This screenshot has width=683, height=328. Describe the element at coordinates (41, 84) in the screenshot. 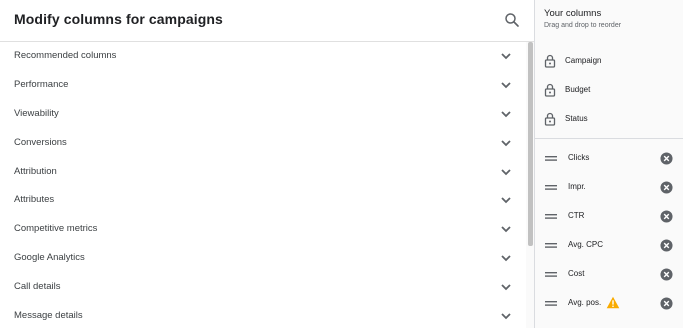

I see `category-label: Performance` at that location.